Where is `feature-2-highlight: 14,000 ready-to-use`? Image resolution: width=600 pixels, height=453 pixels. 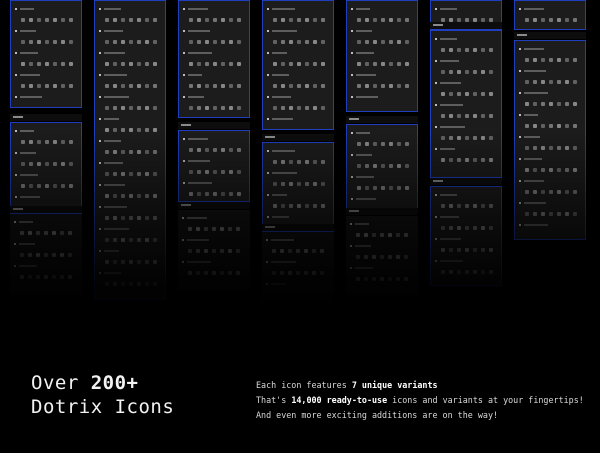
feature-2-highlight: 14,000 ready-to-use is located at coordinates (339, 400).